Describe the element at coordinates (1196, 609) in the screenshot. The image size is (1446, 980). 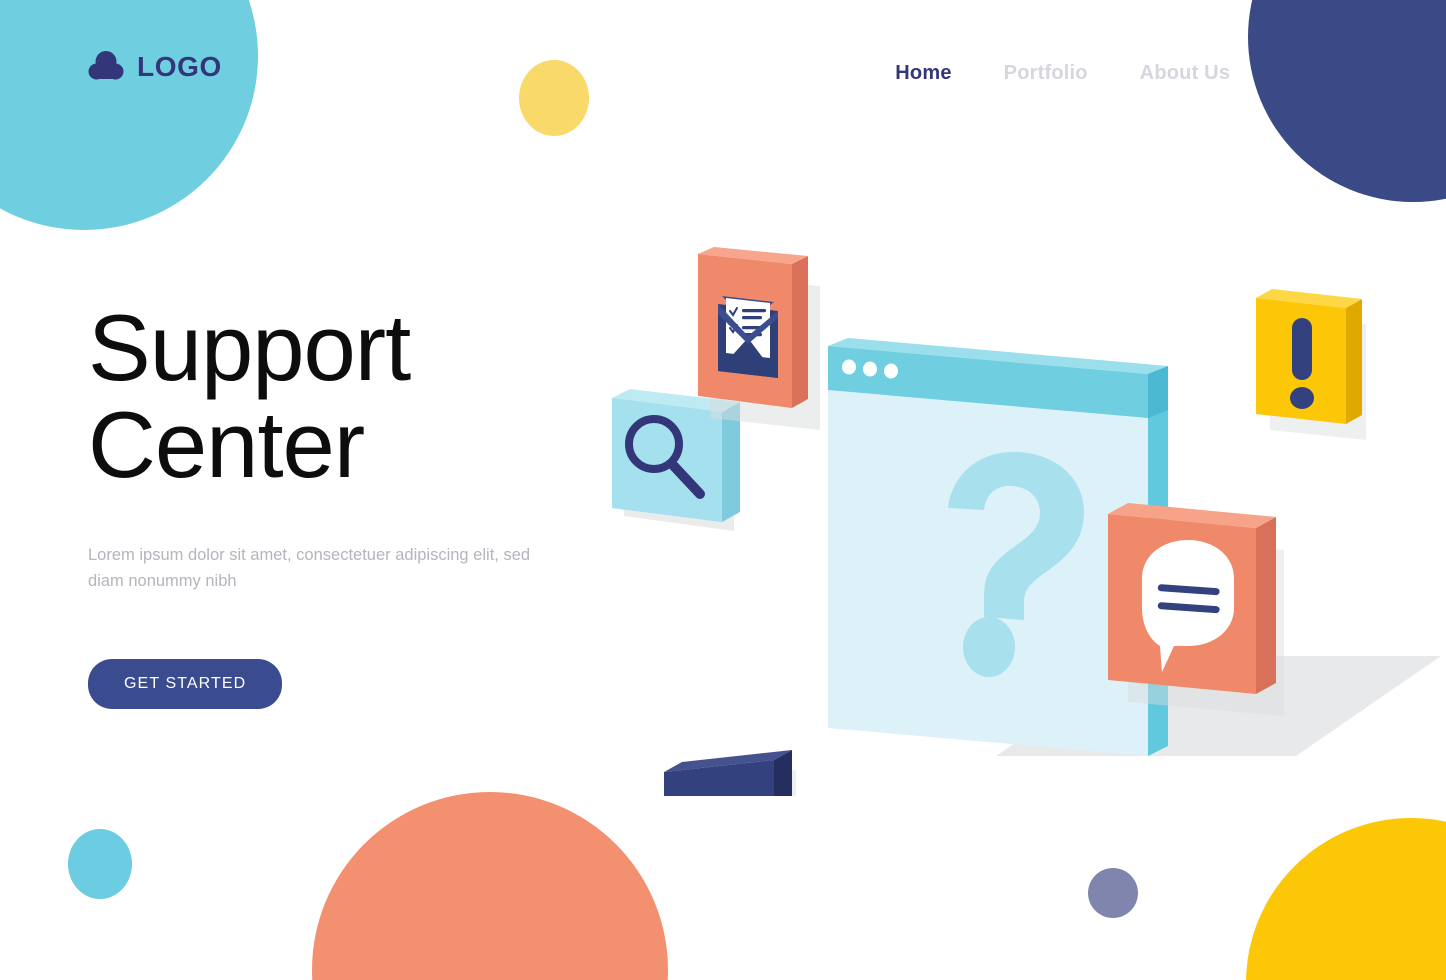
I see `chat-card` at that location.